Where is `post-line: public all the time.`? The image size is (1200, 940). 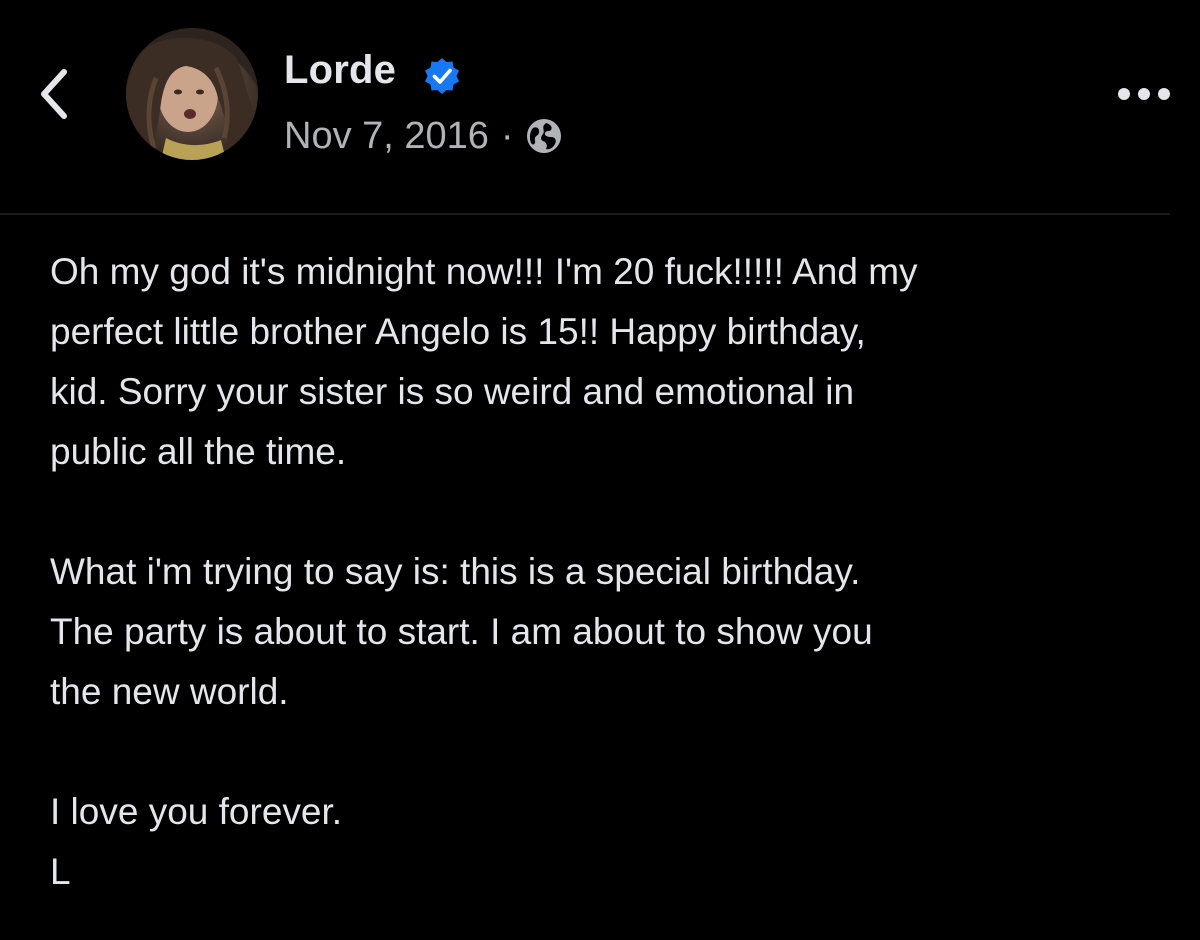
post-line: public all the time. is located at coordinates (198, 451).